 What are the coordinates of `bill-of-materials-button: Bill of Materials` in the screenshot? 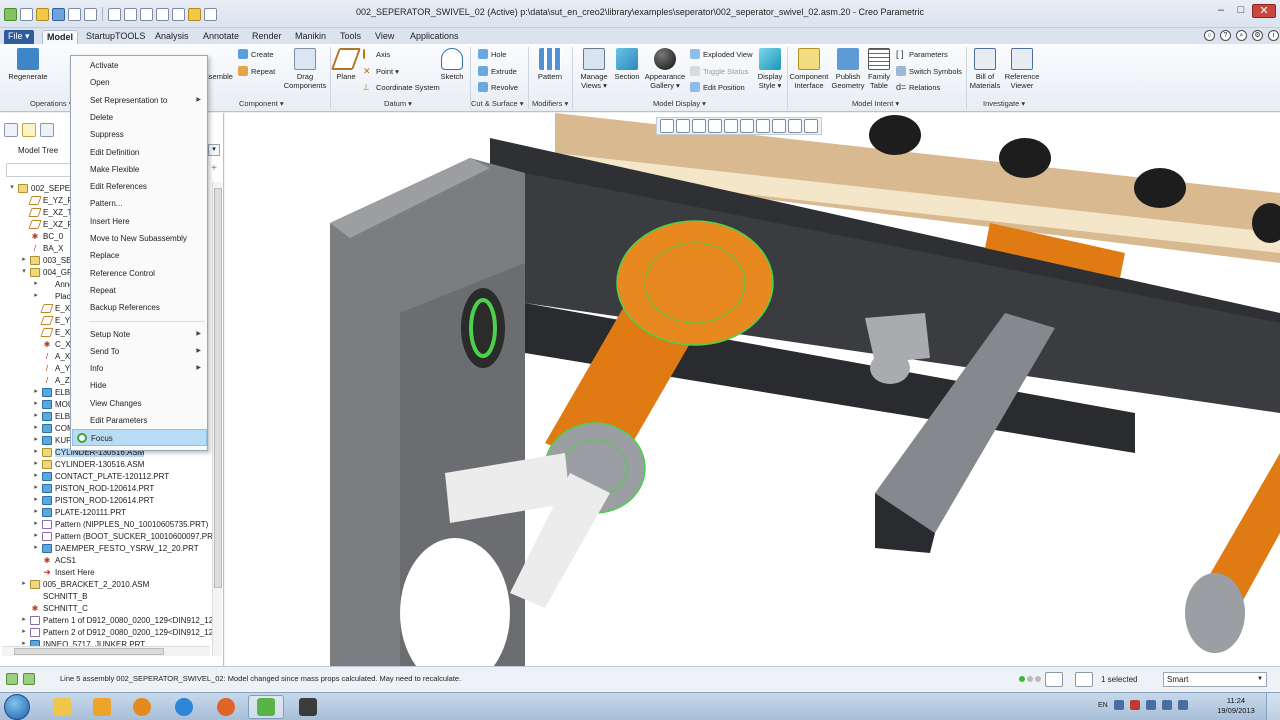 It's located at (985, 69).